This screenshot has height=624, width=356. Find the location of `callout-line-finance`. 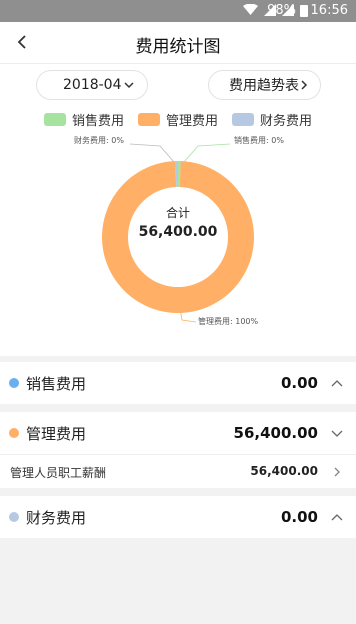

callout-line-finance is located at coordinates (152, 153).